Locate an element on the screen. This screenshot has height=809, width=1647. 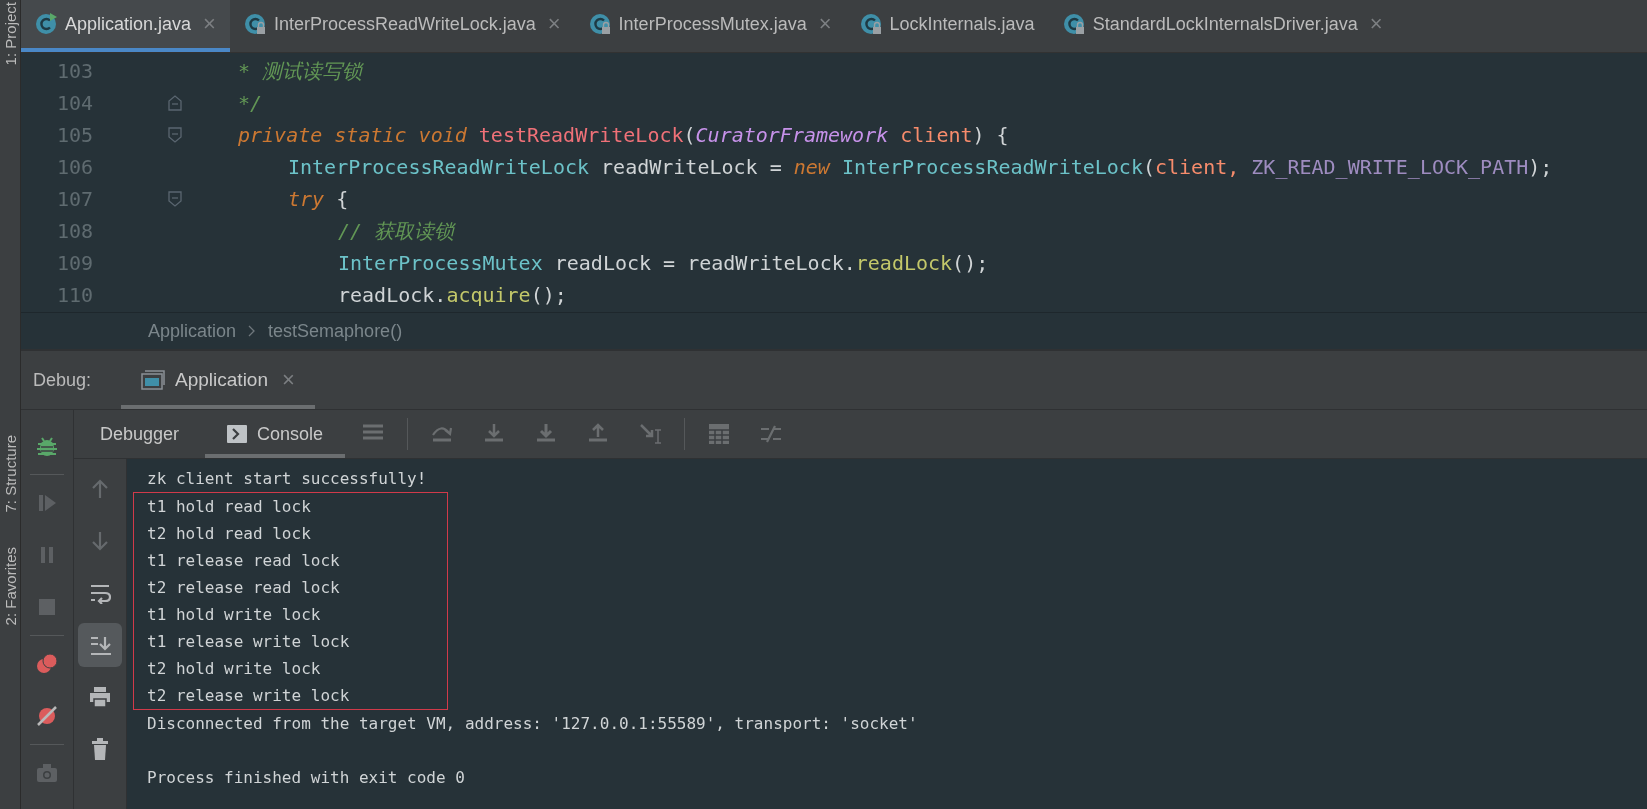
console-line: Process finished with exit code 0 is located at coordinates (306, 778).